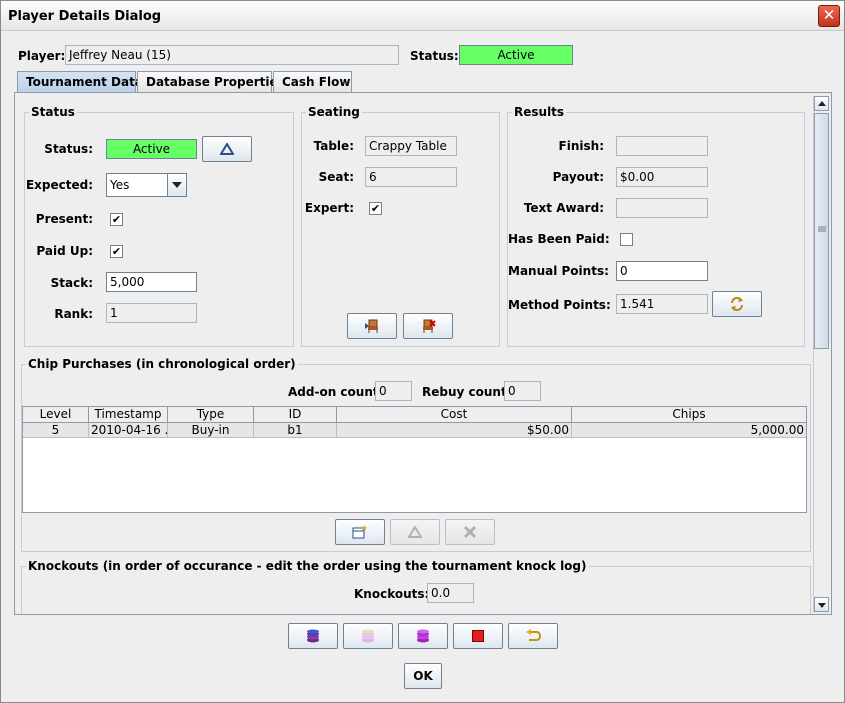 Image resolution: width=845 pixels, height=703 pixels. What do you see at coordinates (411, 146) in the screenshot?
I see `table-field: Crappy Table` at bounding box center [411, 146].